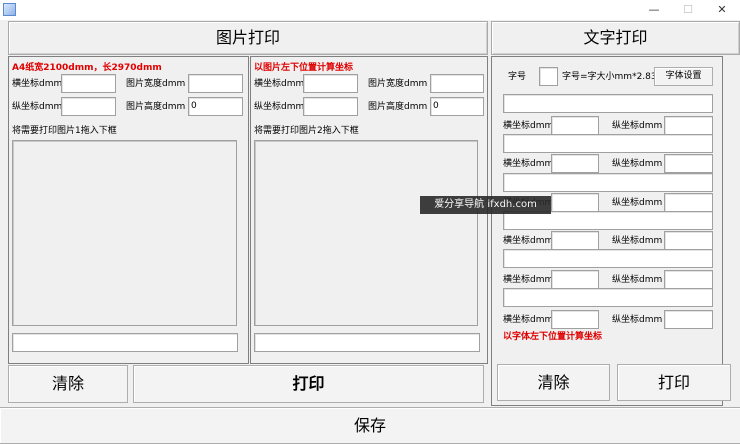  I want to click on image-print-header: 图片打印, so click(248, 38).